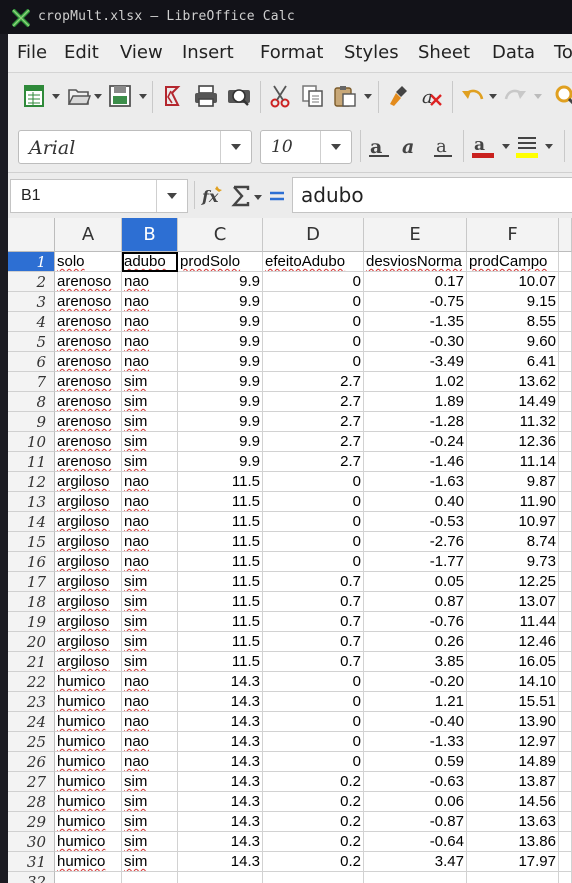 The height and width of the screenshot is (883, 572). What do you see at coordinates (415, 402) in the screenshot?
I see `cell: 1.89` at bounding box center [415, 402].